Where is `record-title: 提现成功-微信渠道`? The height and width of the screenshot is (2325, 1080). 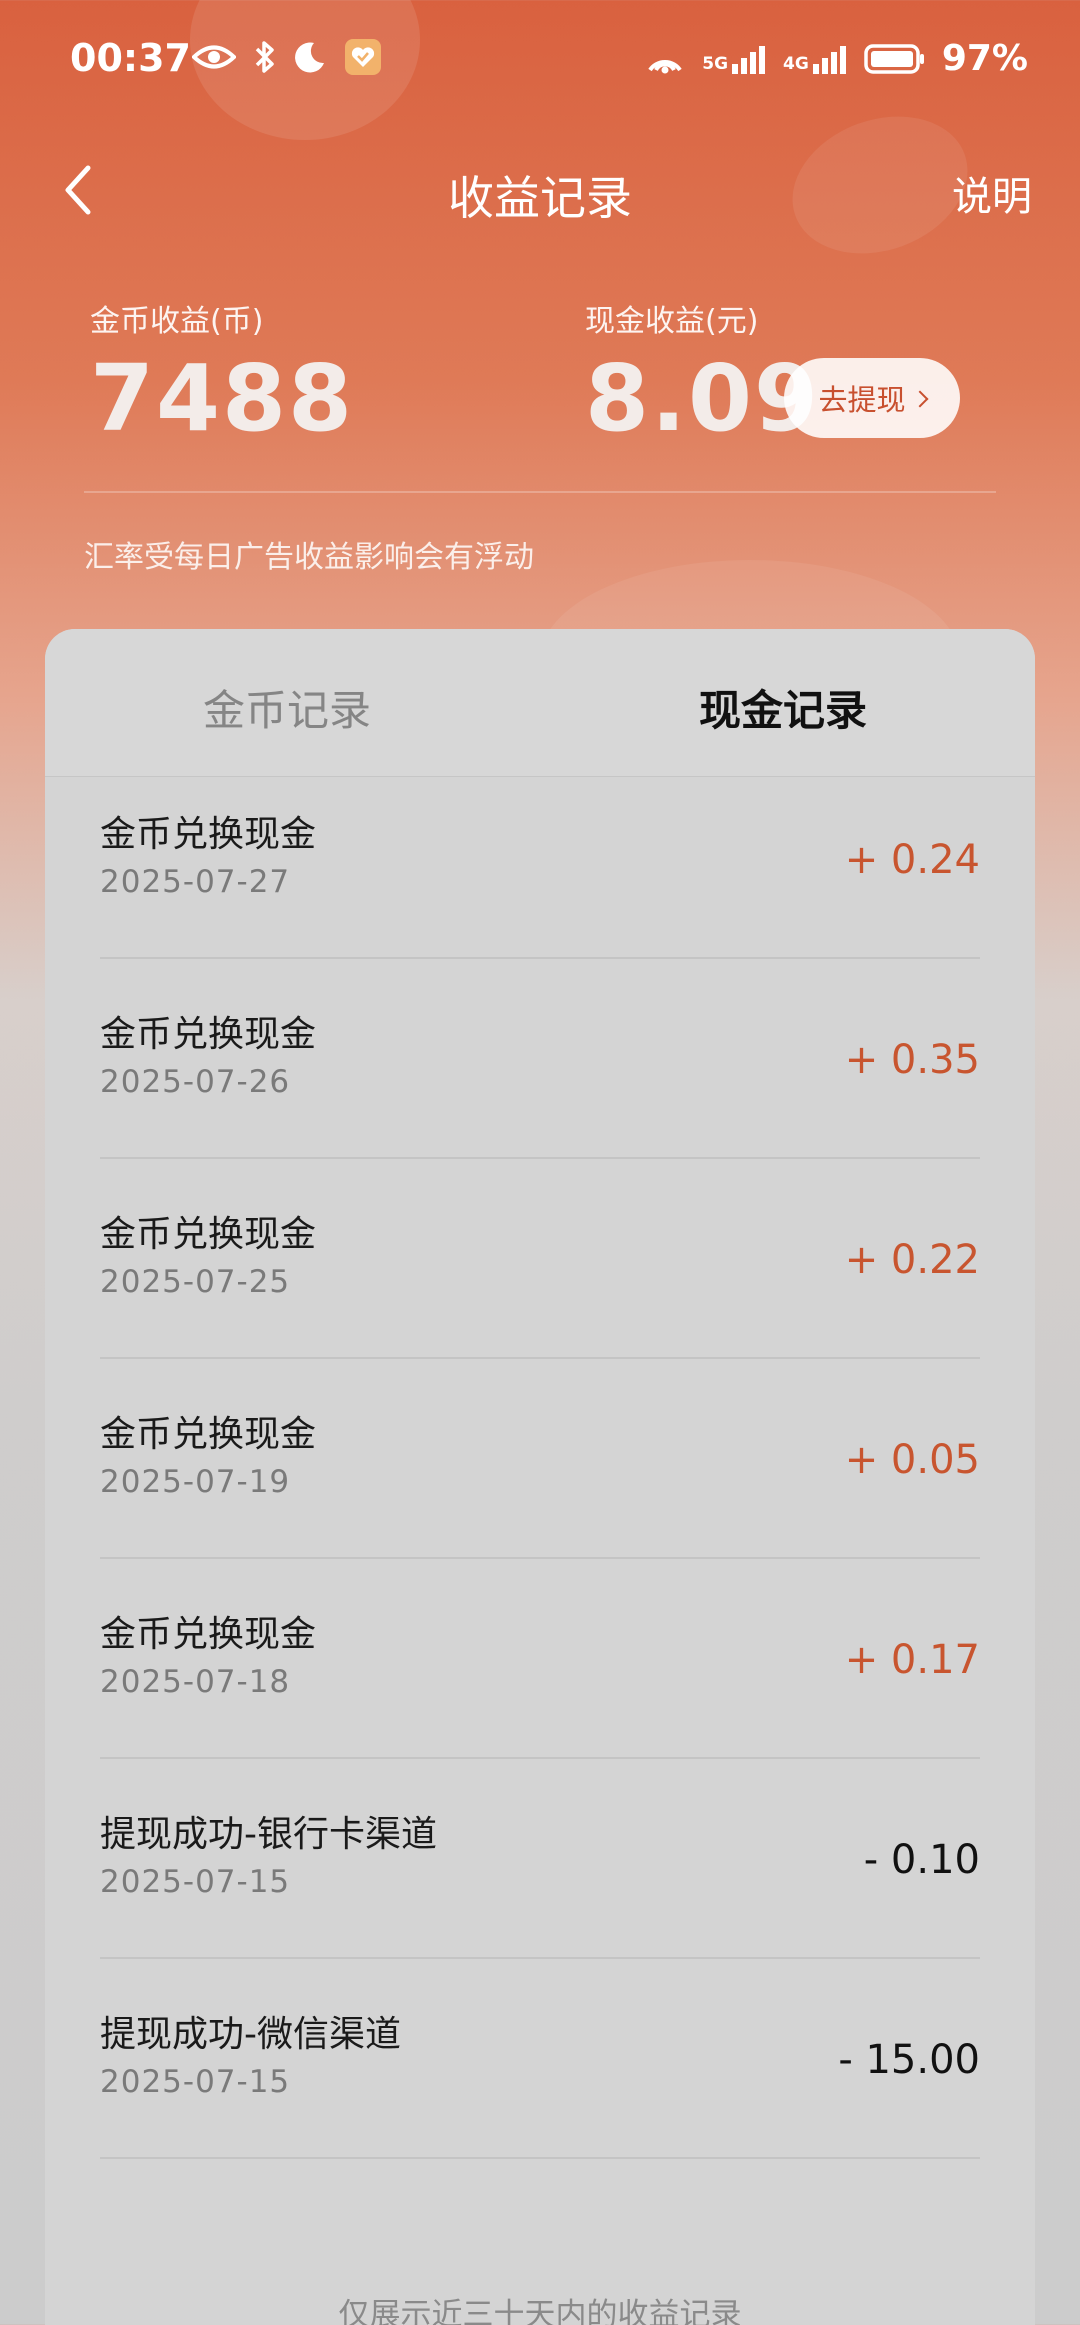 record-title: 提现成功-微信渠道 is located at coordinates (250, 2034).